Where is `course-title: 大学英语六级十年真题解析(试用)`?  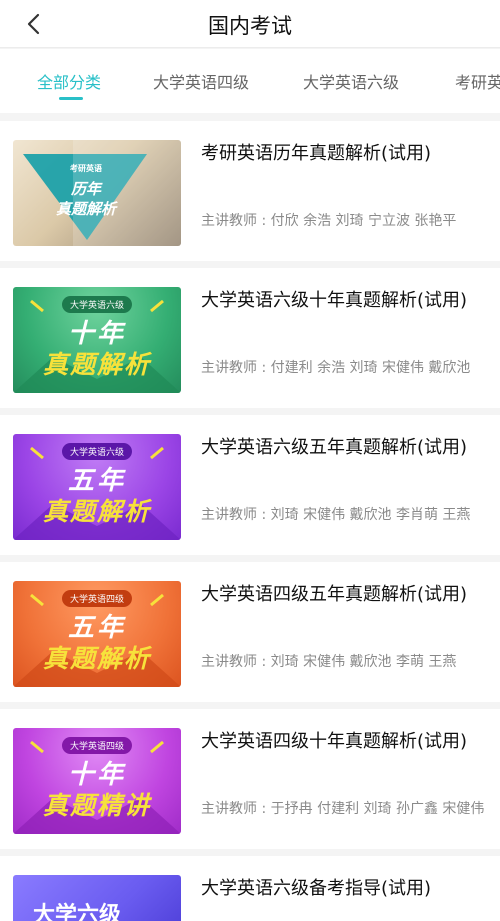
course-title: 大学英语六级十年真题解析(试用) is located at coordinates (334, 300).